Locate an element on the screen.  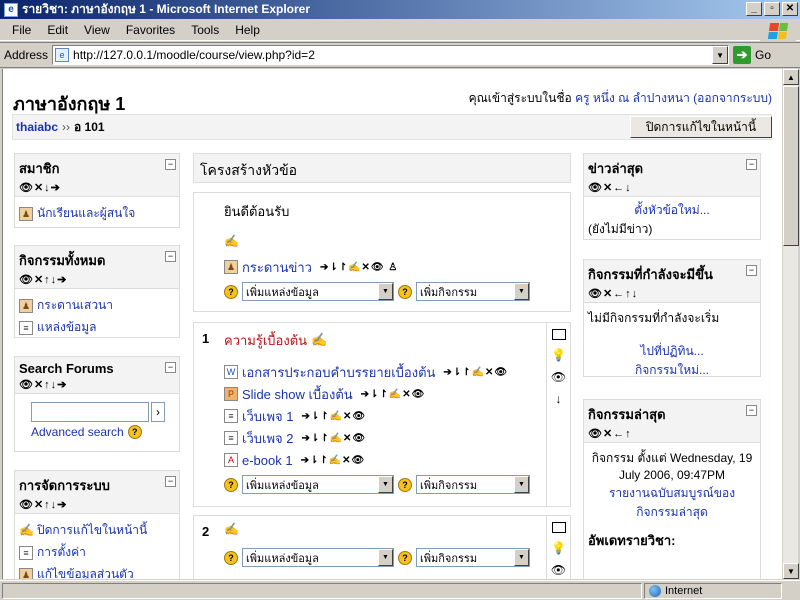
vertical-scrollbar: ▲ ▼ is located at coordinates (790, 324).